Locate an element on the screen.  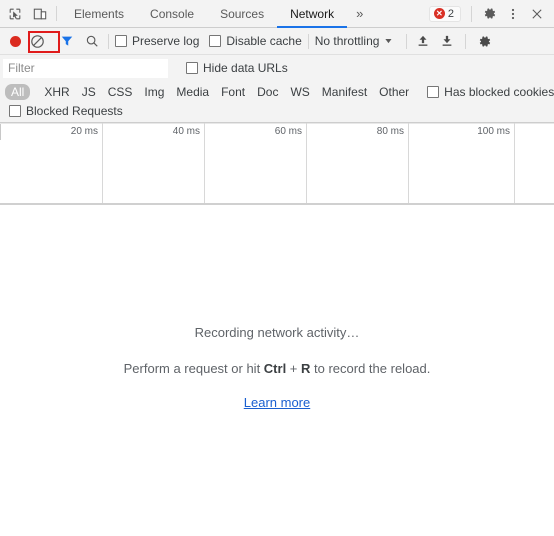
overview-tick-label: 40 ms is located at coordinates (186, 131).